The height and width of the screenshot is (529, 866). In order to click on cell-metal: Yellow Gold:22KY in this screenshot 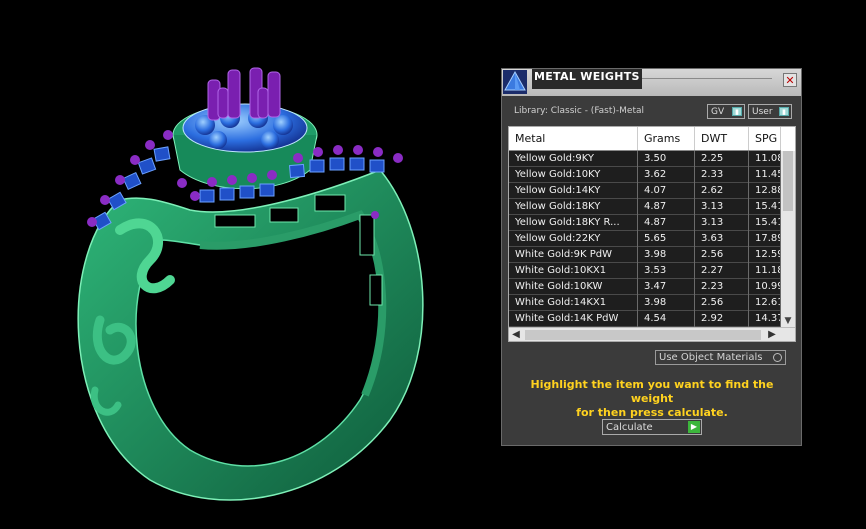, I will do `click(573, 239)`.